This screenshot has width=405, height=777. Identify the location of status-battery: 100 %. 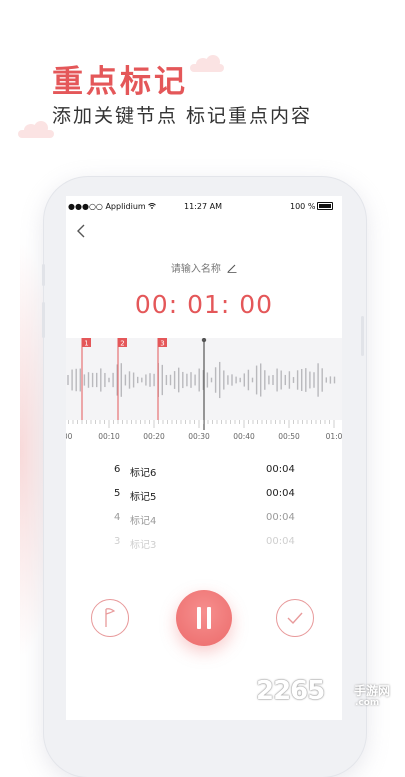
(312, 206).